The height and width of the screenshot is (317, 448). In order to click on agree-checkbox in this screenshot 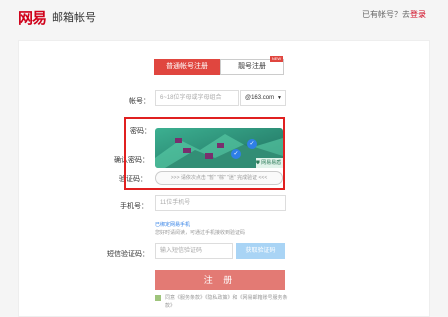, I will do `click(158, 298)`.